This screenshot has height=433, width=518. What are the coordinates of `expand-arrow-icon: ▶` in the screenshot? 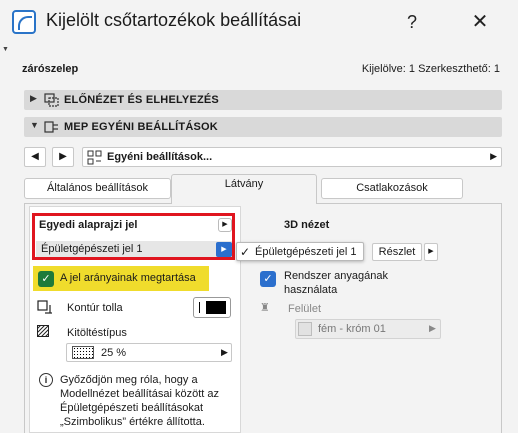 It's located at (33, 98).